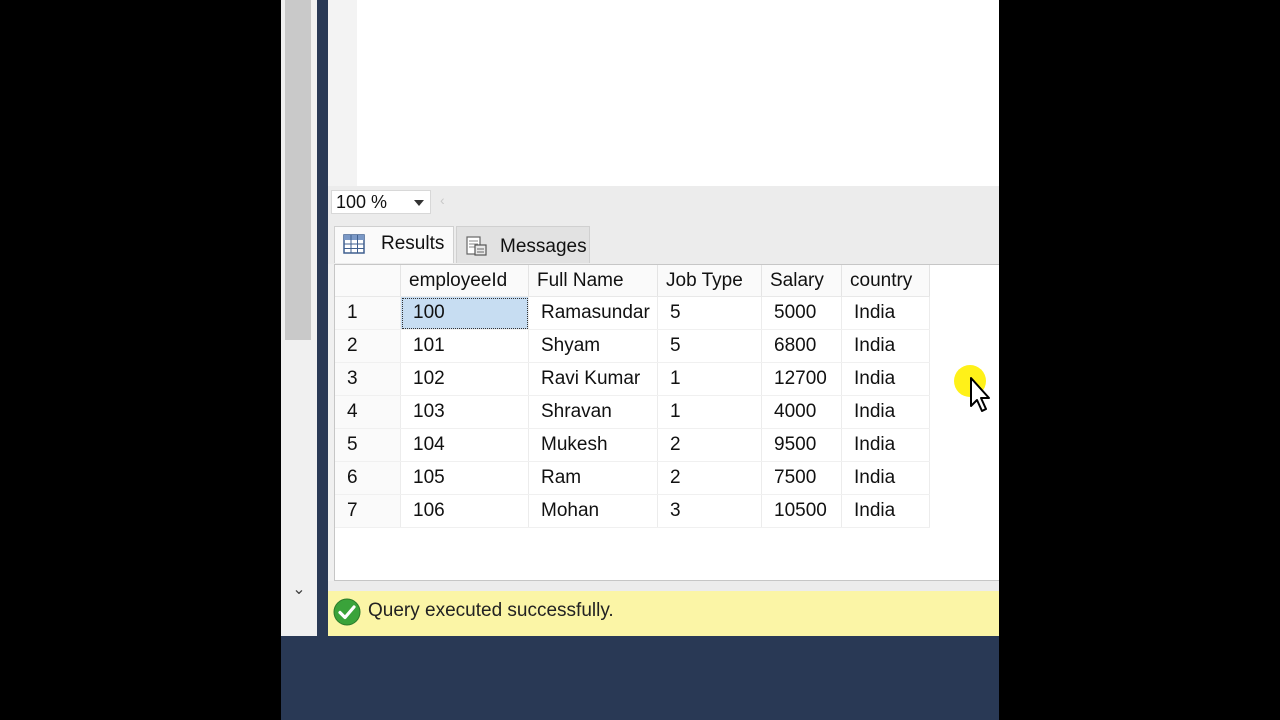  What do you see at coordinates (593, 346) in the screenshot?
I see `cell-full-name: Shyam` at bounding box center [593, 346].